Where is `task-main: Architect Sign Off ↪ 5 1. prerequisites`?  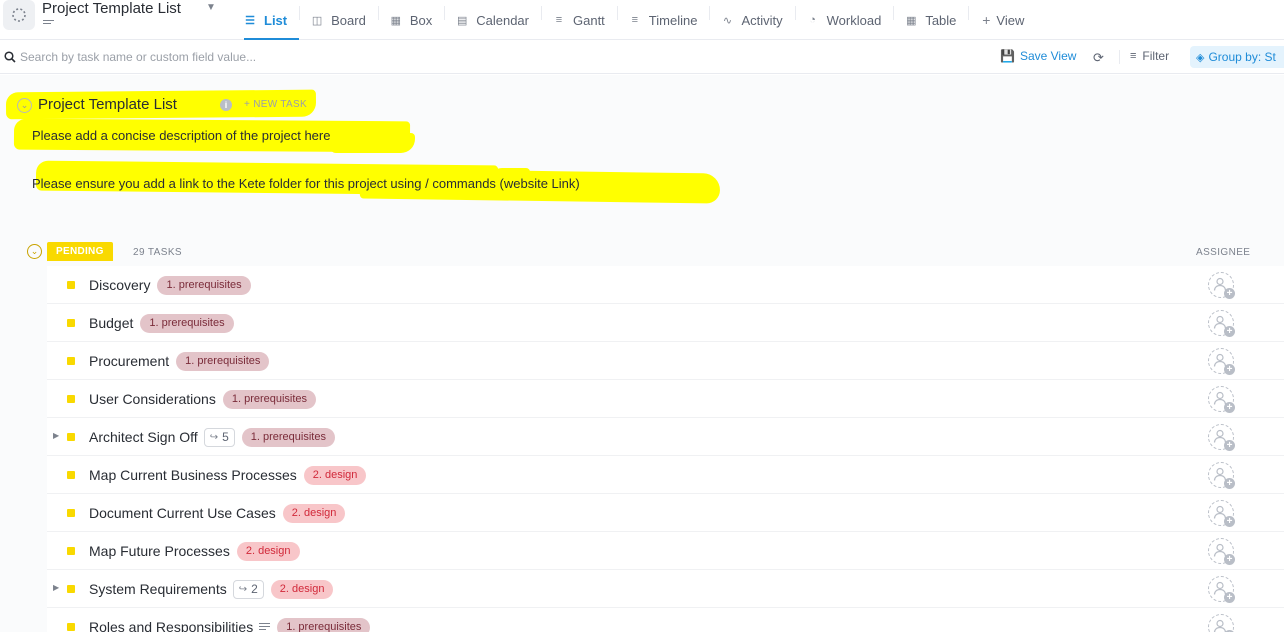 task-main: Architect Sign Off ↪ 5 1. prerequisites is located at coordinates (212, 437).